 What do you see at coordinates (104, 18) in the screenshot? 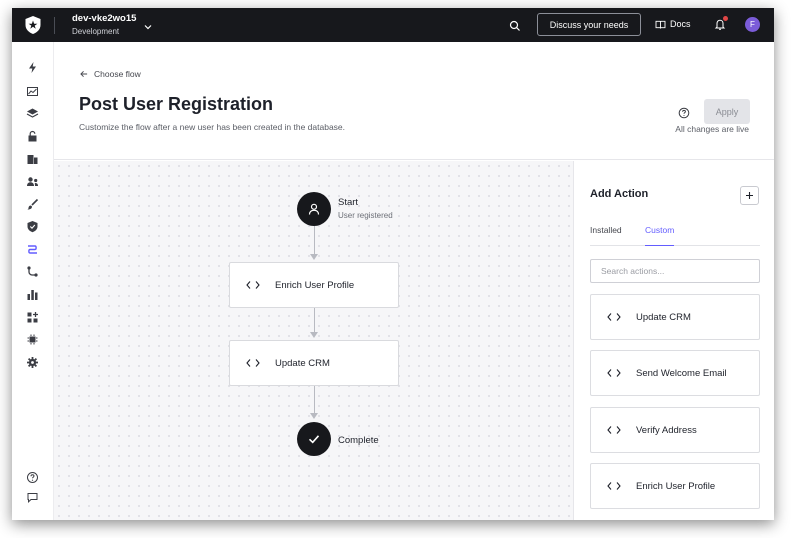
I see `tenant-name: dev-vke2wo15` at bounding box center [104, 18].